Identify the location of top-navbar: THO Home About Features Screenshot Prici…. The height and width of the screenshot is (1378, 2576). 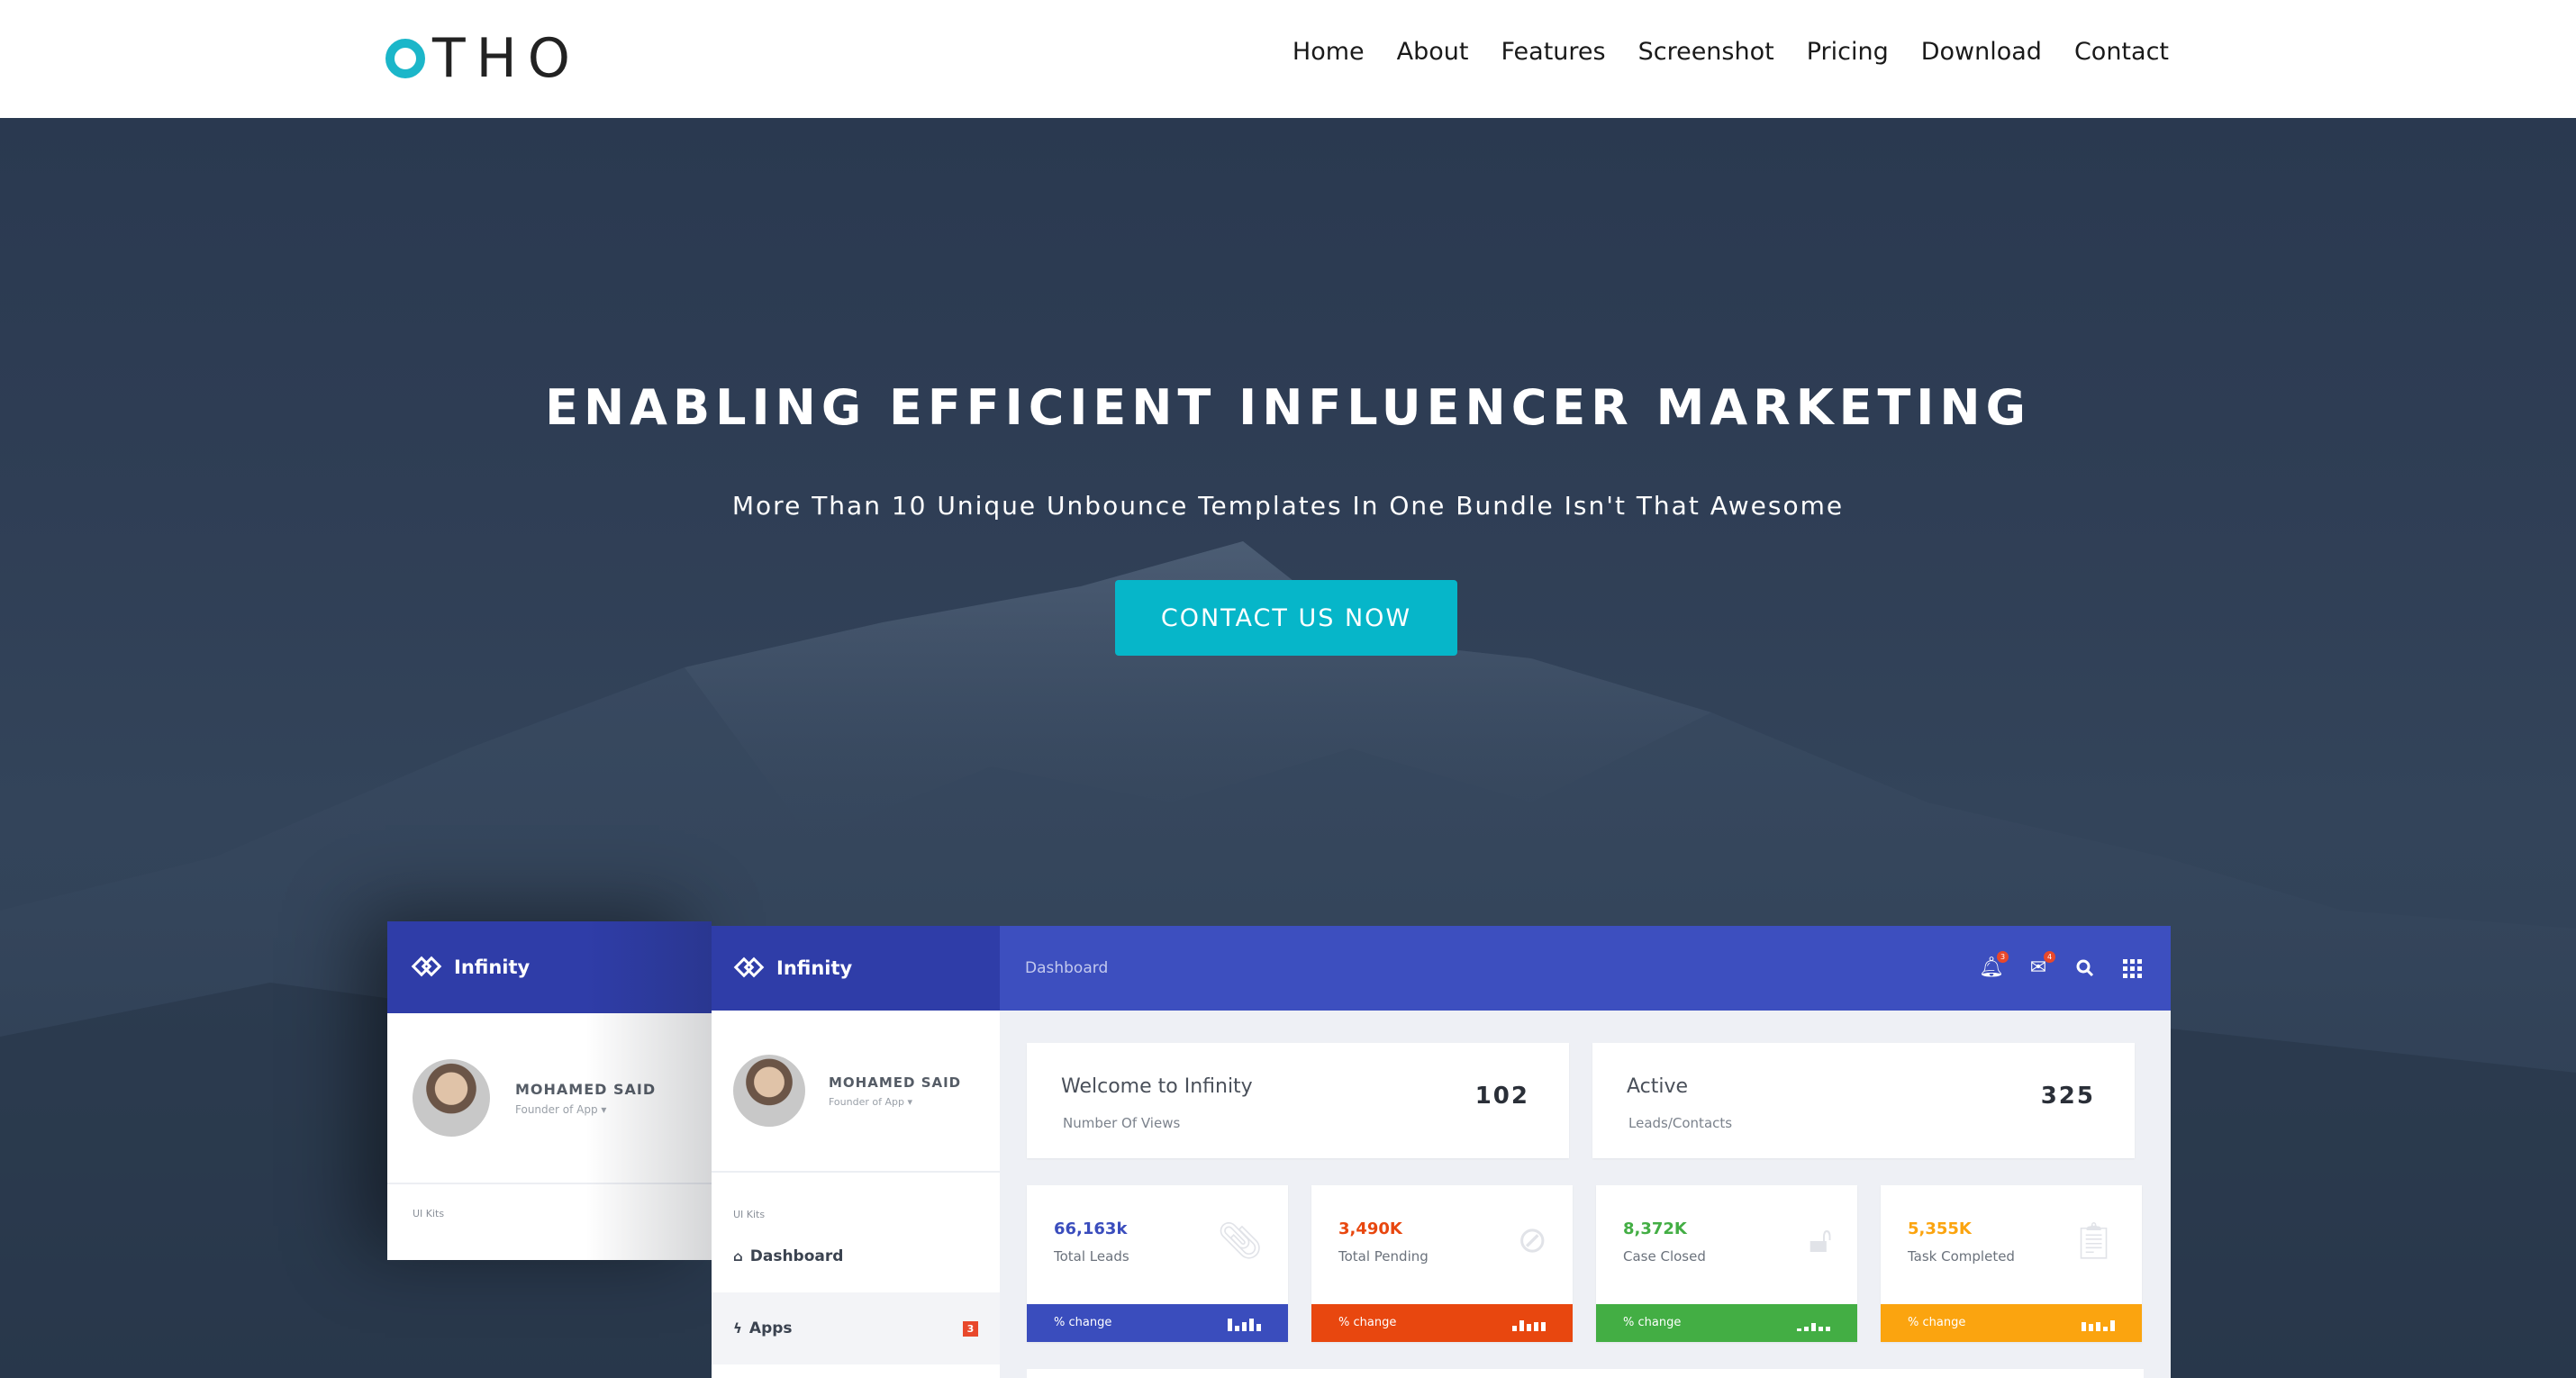
(1288, 59).